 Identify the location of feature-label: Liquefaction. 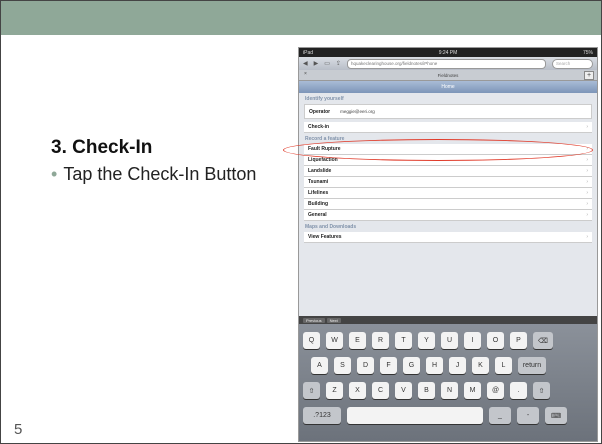
(323, 160).